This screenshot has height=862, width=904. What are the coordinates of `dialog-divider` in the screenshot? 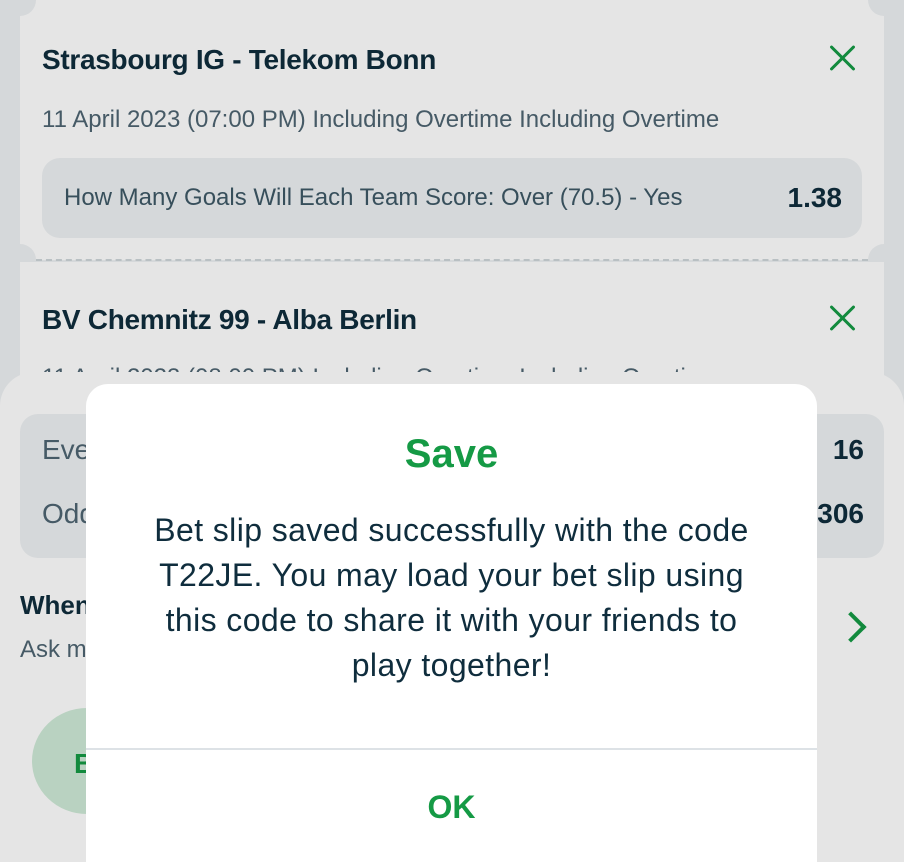 It's located at (451, 749).